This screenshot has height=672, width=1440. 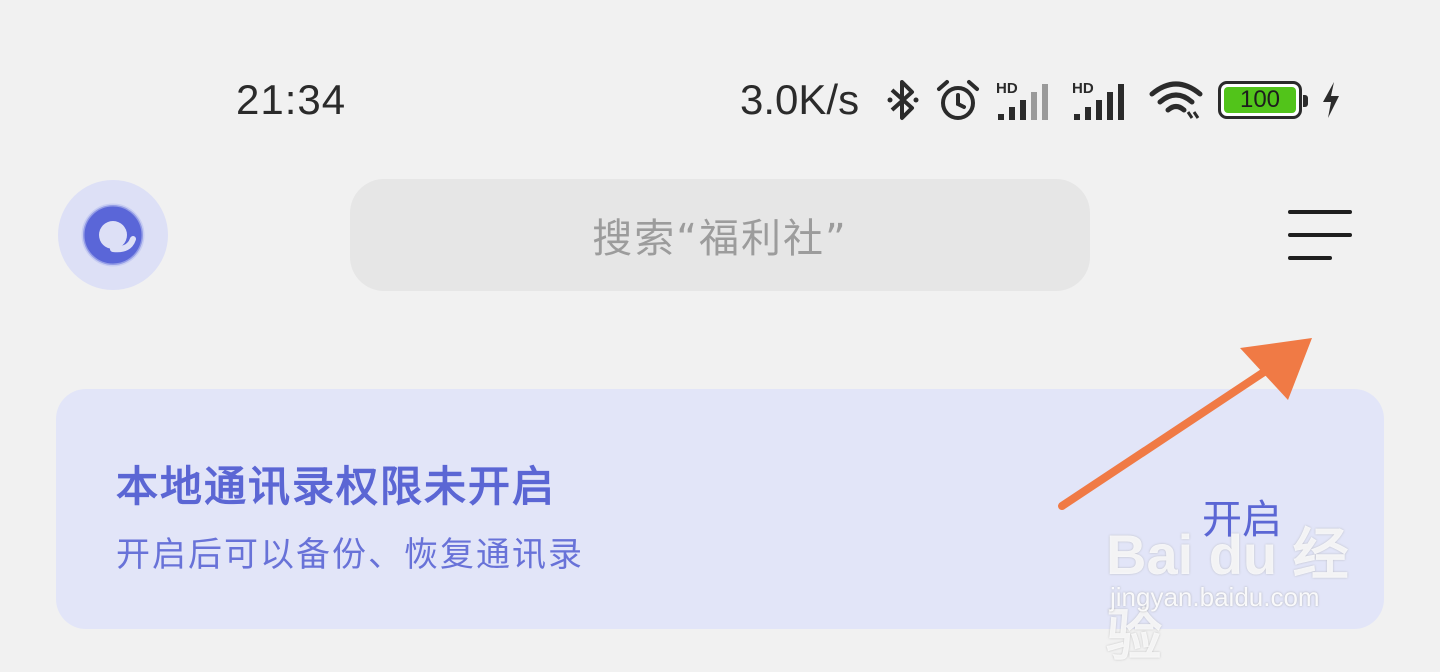 I want to click on alarm-icon, so click(x=958, y=100).